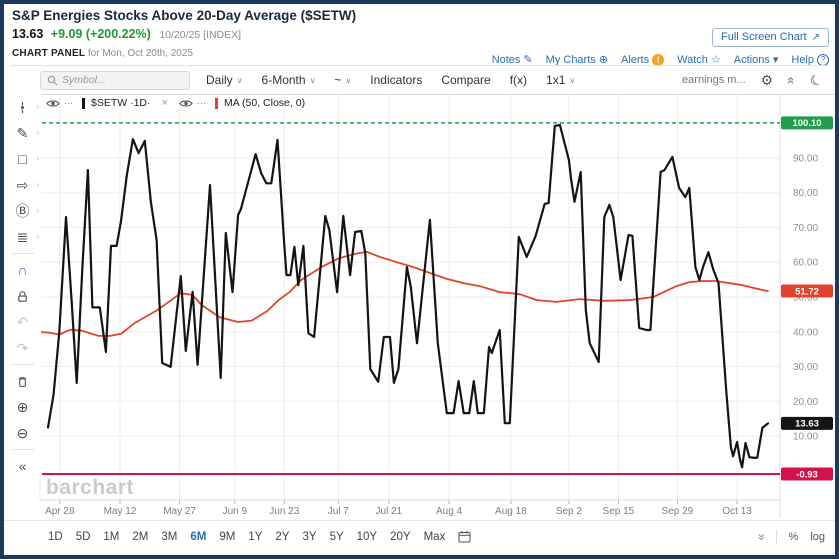 The width and height of the screenshot is (839, 559). What do you see at coordinates (751, 59) in the screenshot?
I see `link-actions-label: Actions` at bounding box center [751, 59].